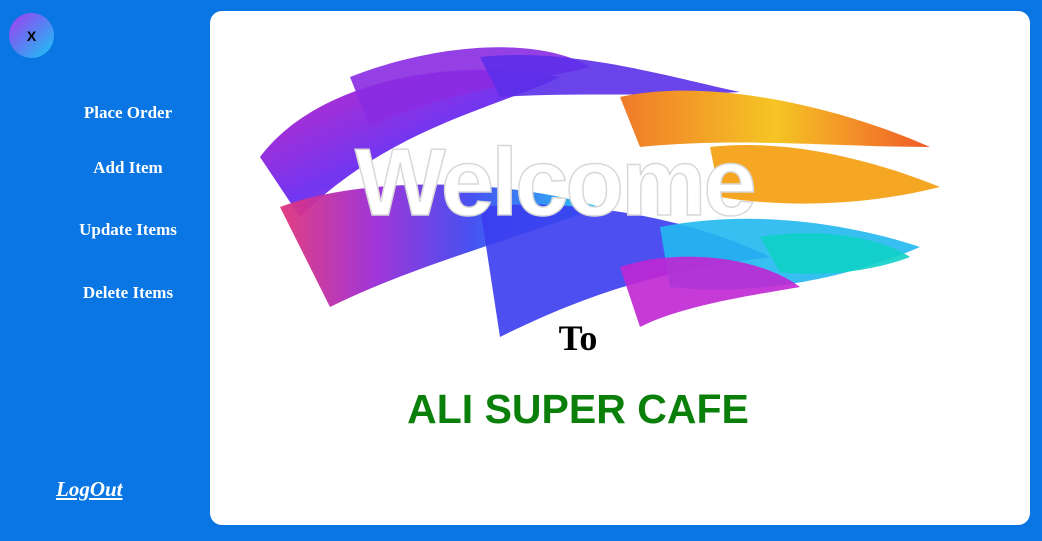 This screenshot has width=1042, height=541. Describe the element at coordinates (578, 338) in the screenshot. I see `to-text: To` at that location.